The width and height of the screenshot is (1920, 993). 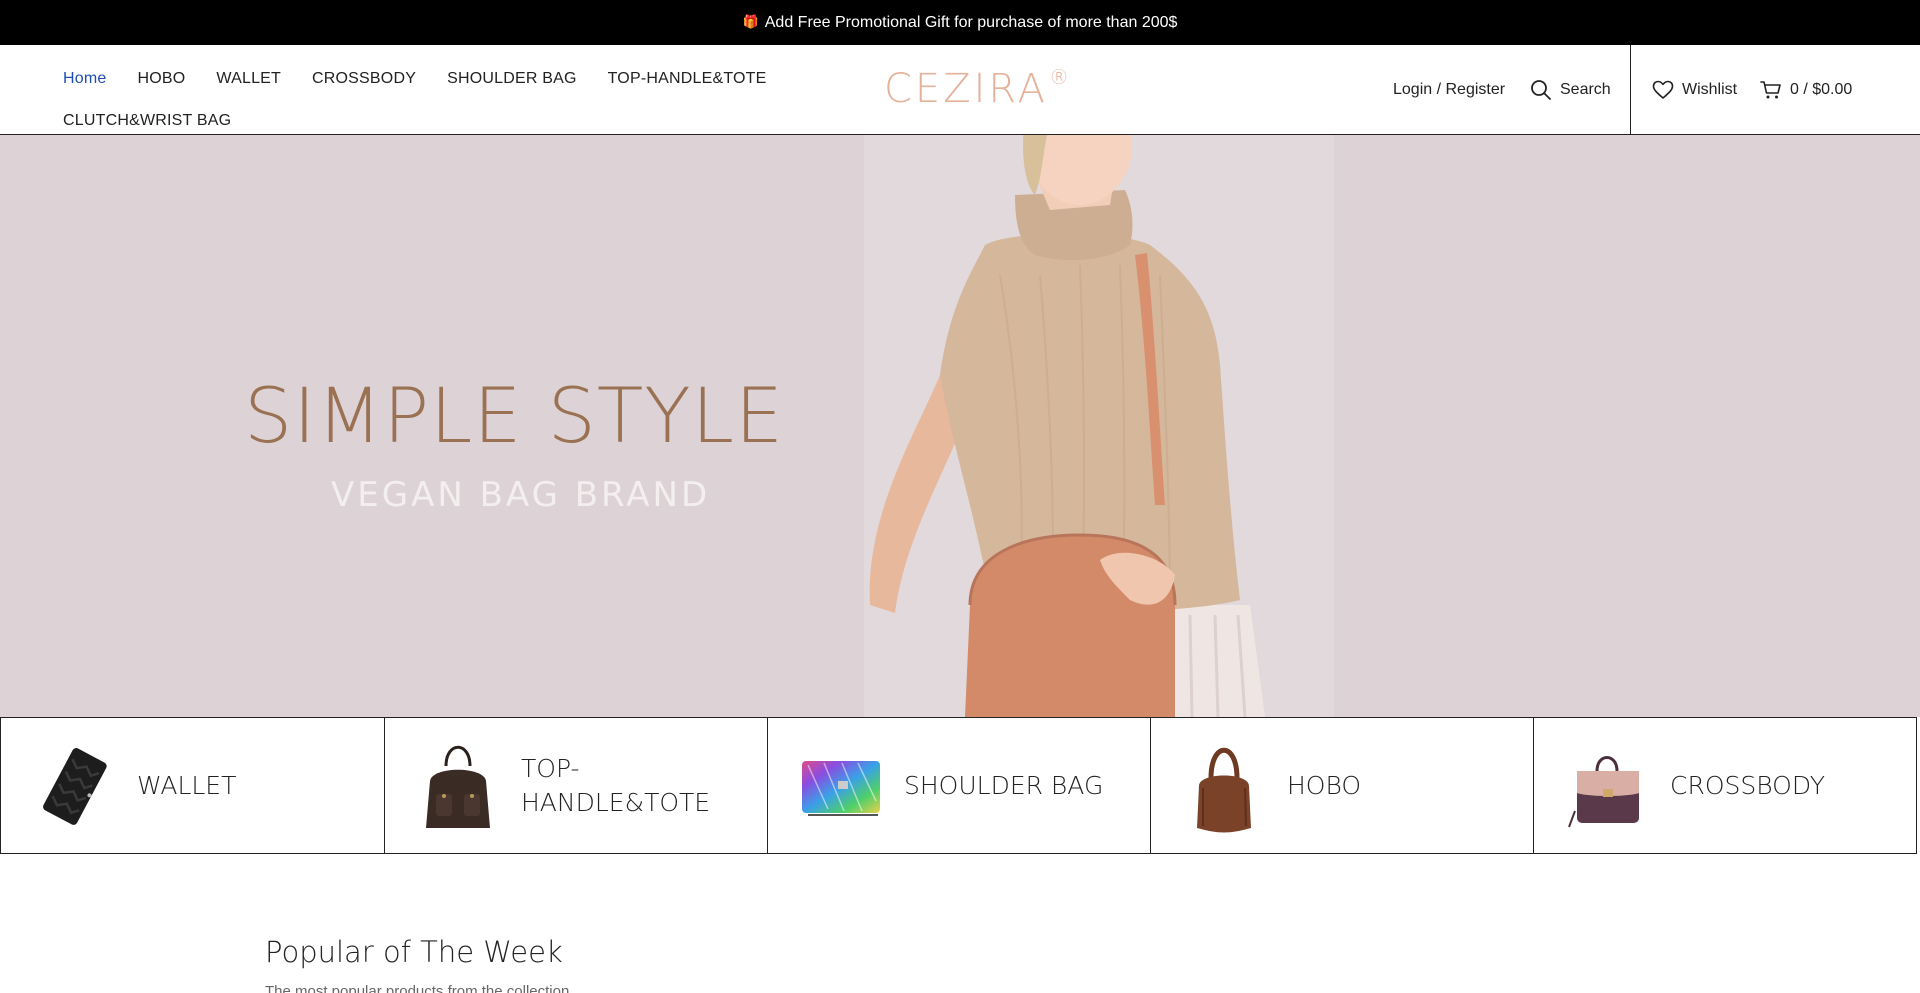 I want to click on category-card-top-handle-tote: TOP-HANDLE&TOTE, so click(x=576, y=785).